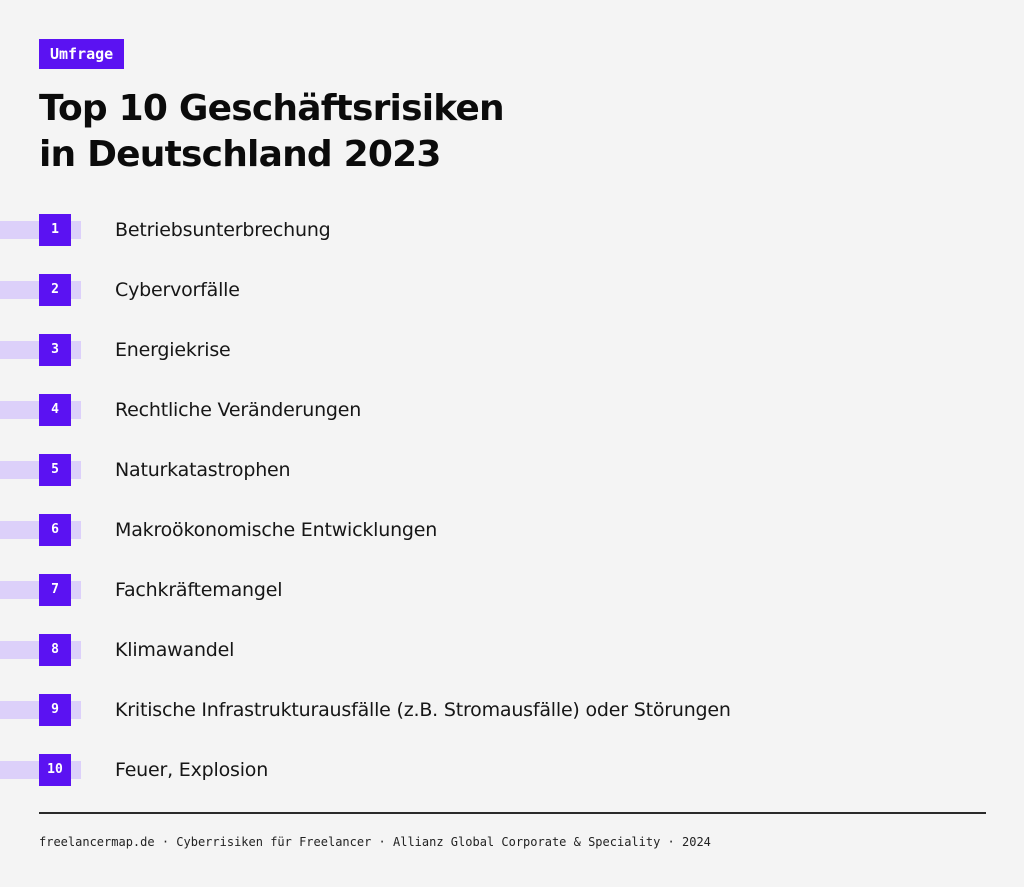  Describe the element at coordinates (199, 590) in the screenshot. I see `risk-label: Fachkräftemangel` at that location.